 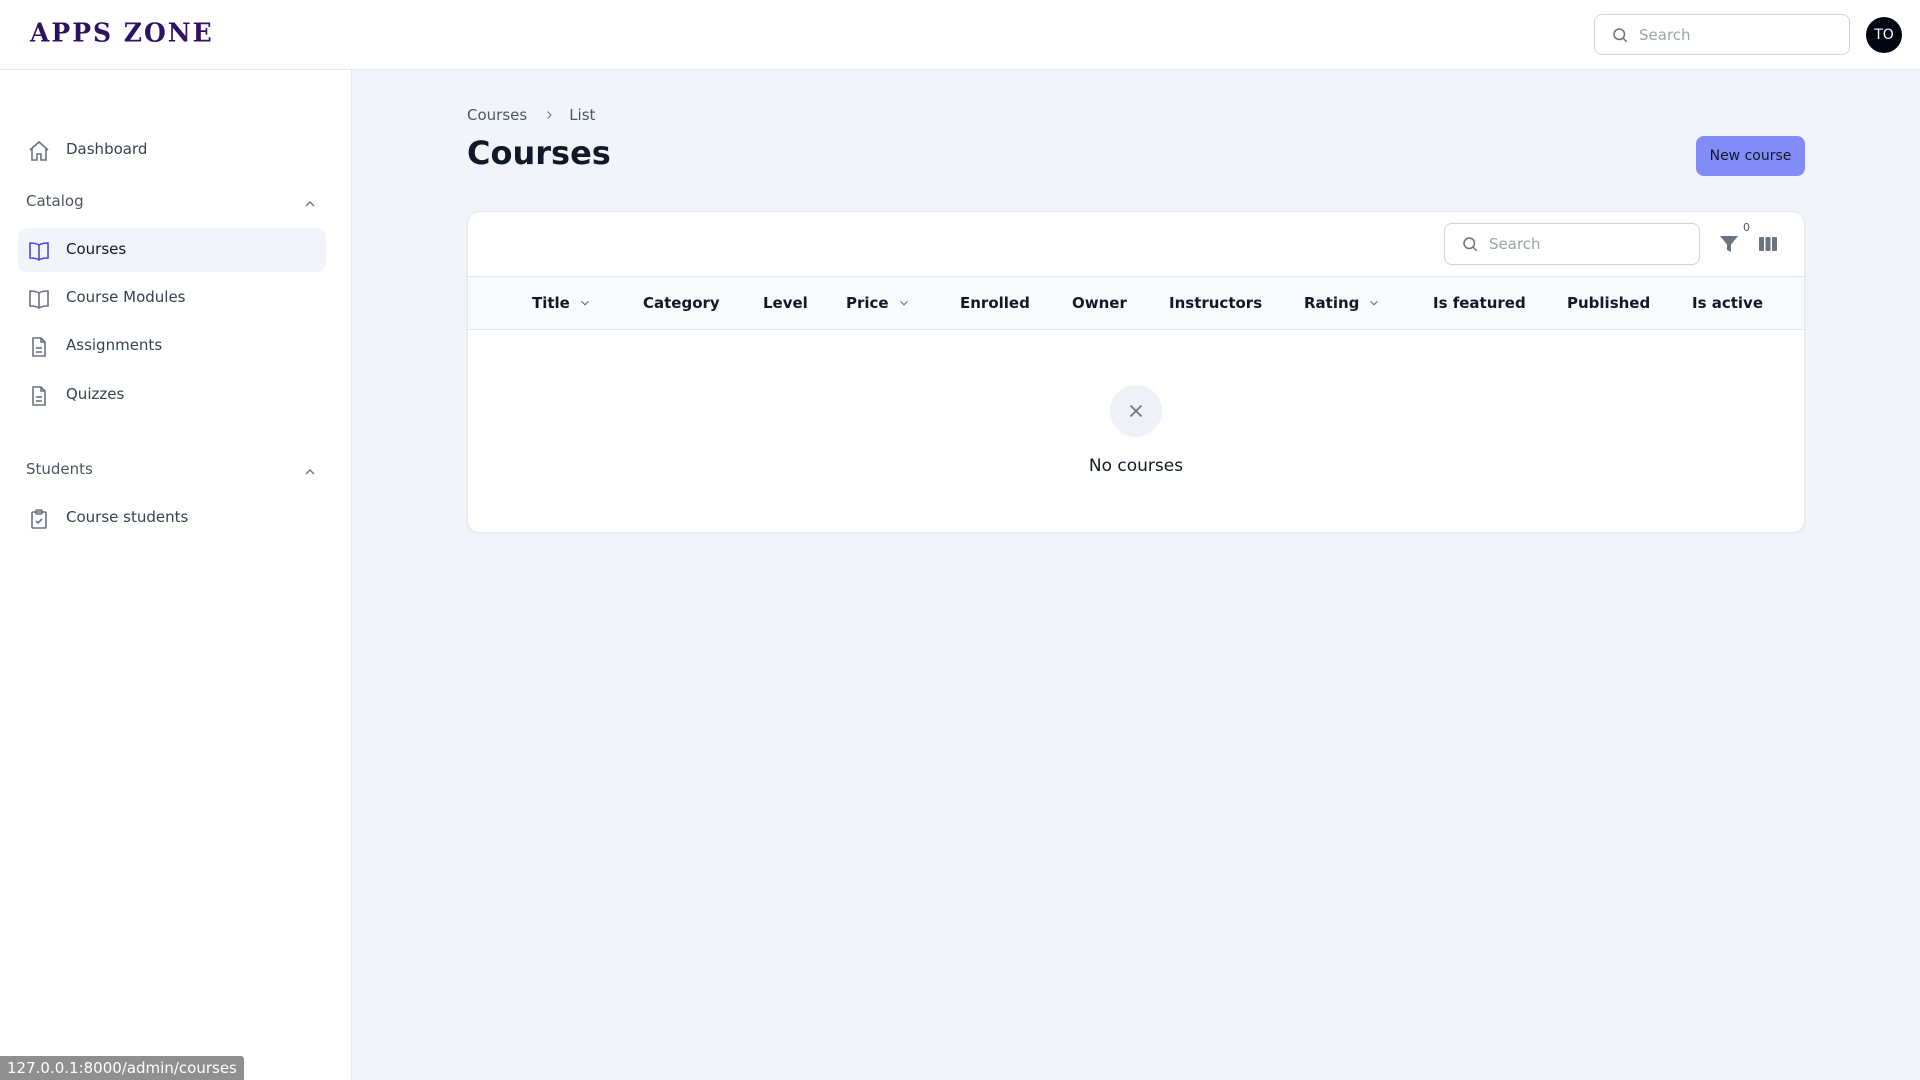 I want to click on sidebar-item-courses: Courses, so click(x=172, y=250).